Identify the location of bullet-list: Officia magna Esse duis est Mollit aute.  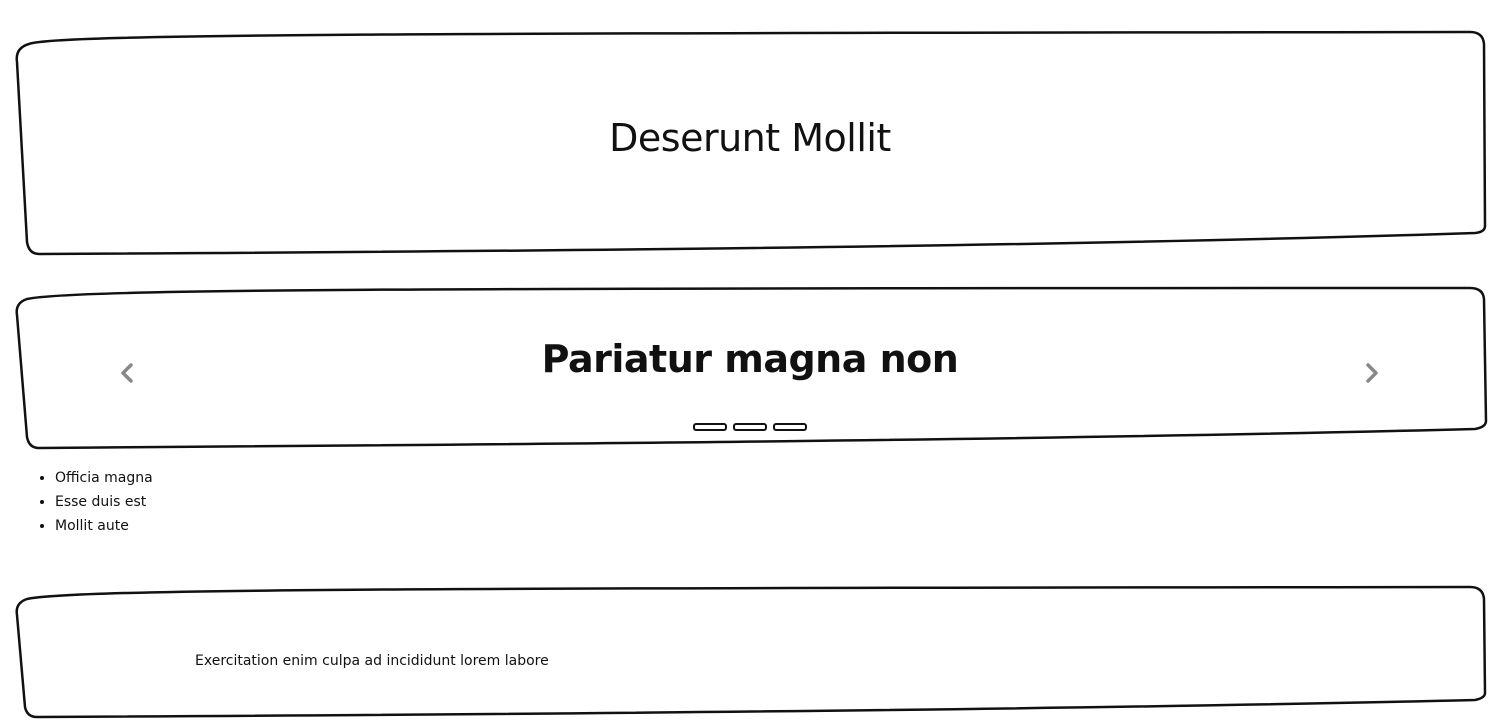
(76, 502).